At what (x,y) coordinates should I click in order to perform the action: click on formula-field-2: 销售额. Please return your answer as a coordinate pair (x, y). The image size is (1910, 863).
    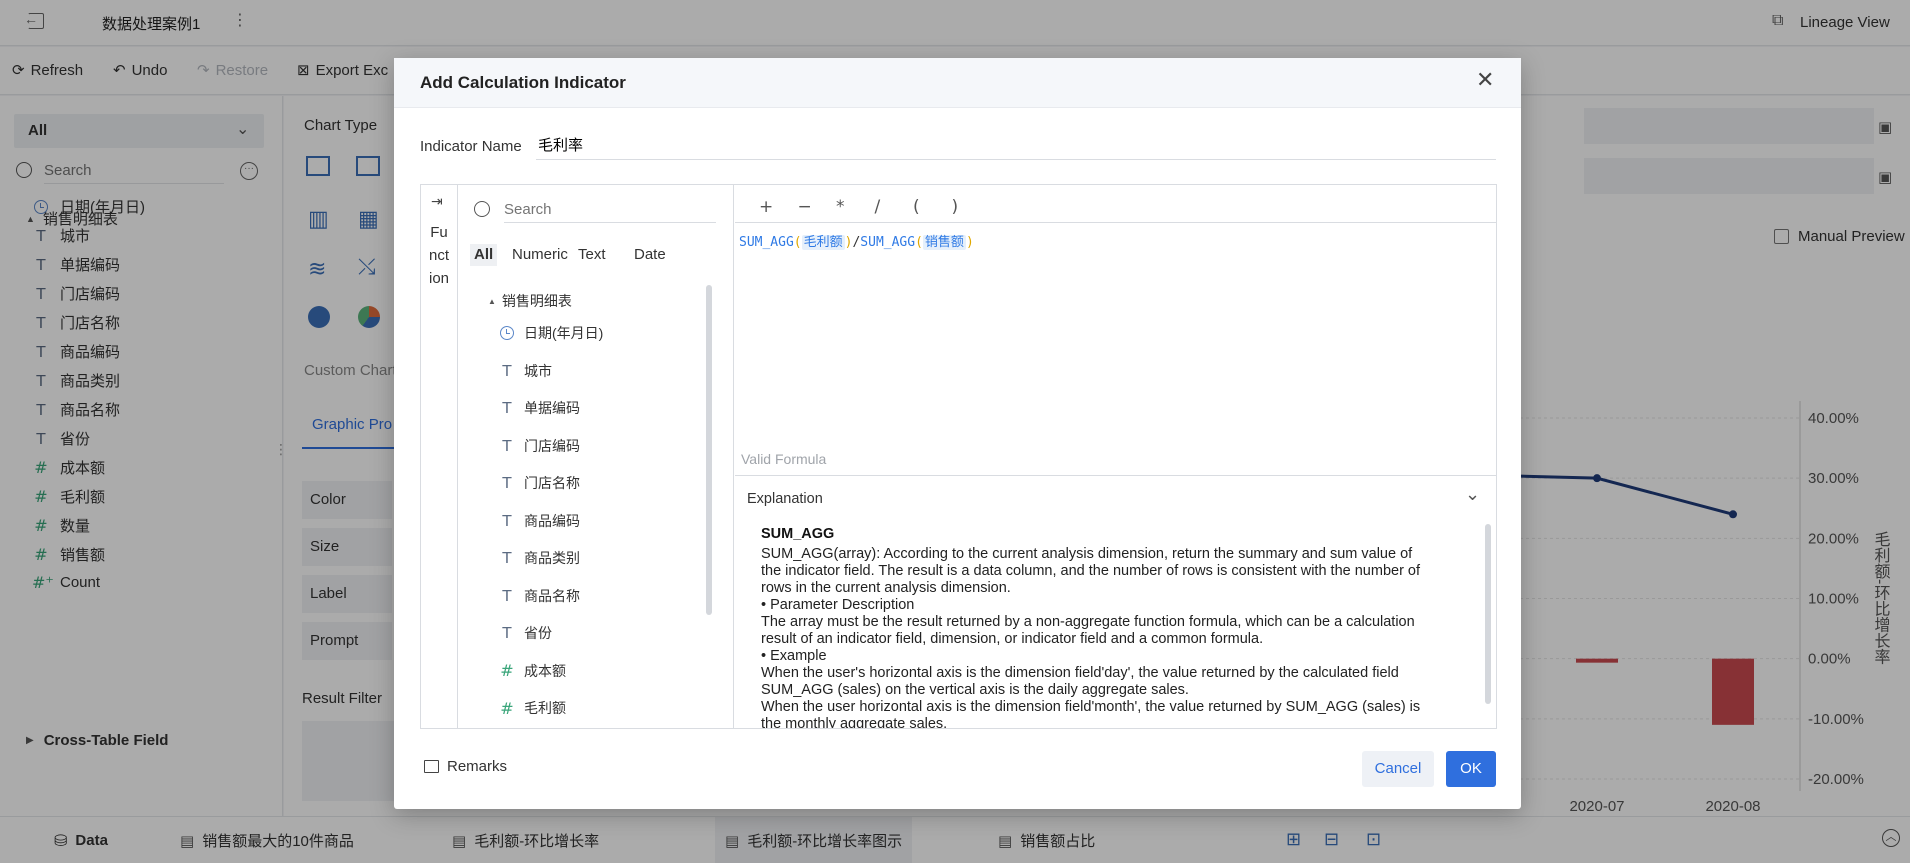
    Looking at the image, I should click on (944, 242).